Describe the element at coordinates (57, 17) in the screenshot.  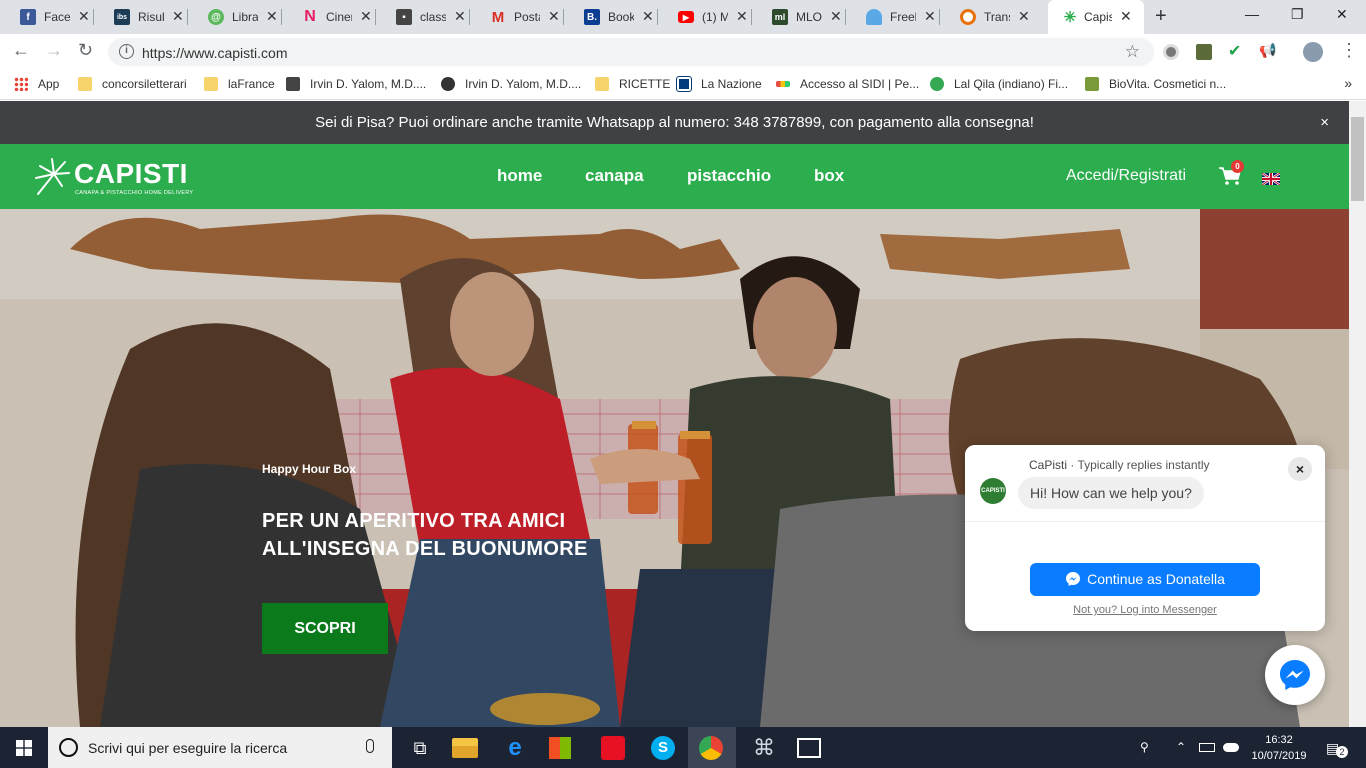
I see `tab-label: Faceb` at that location.